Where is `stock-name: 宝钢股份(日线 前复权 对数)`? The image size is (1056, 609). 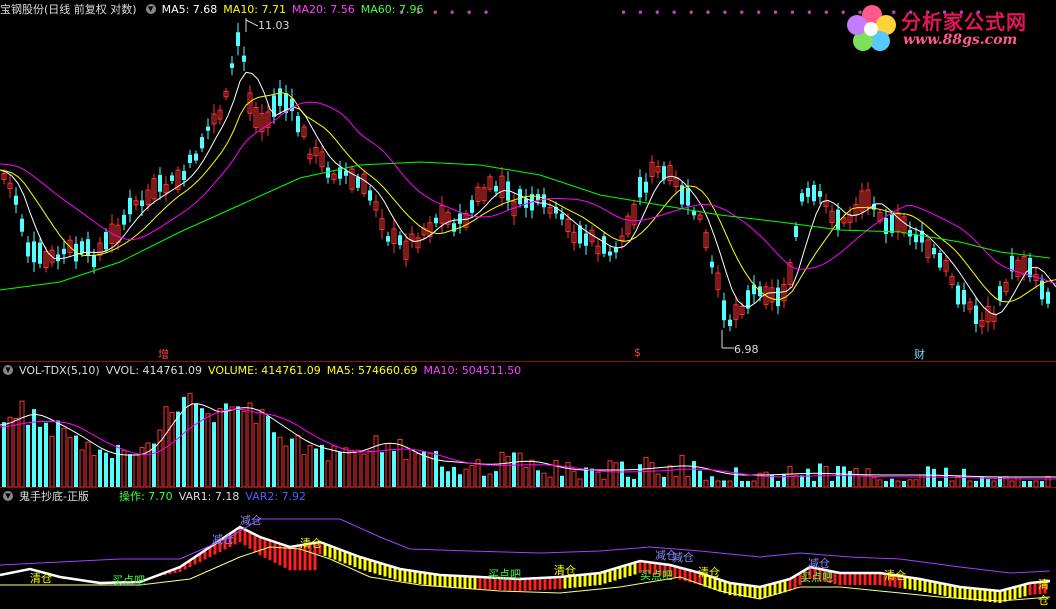 stock-name: 宝钢股份(日线 前复权 对数) is located at coordinates (68, 9).